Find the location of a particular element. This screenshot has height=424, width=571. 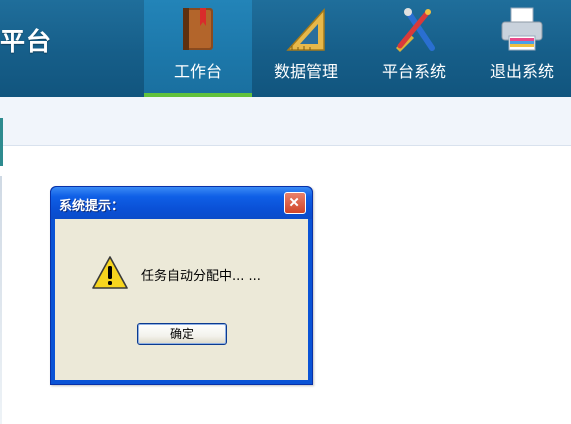

nav-tab-data-management: 数据管理 is located at coordinates (306, 48).